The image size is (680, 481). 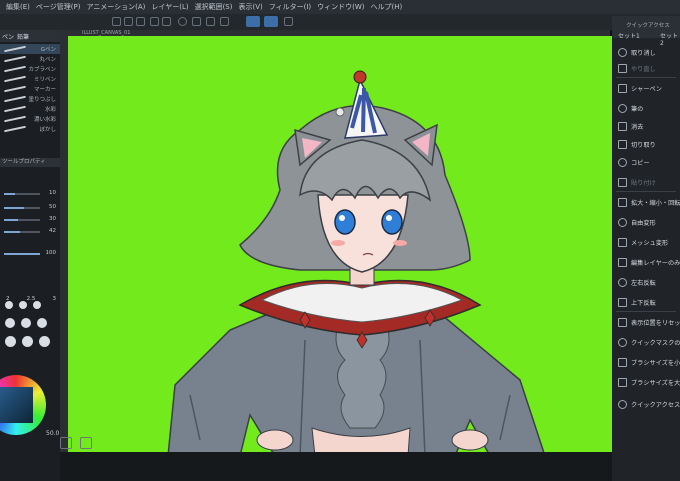 I want to click on quick-access-label: コピー, so click(x=640, y=163).